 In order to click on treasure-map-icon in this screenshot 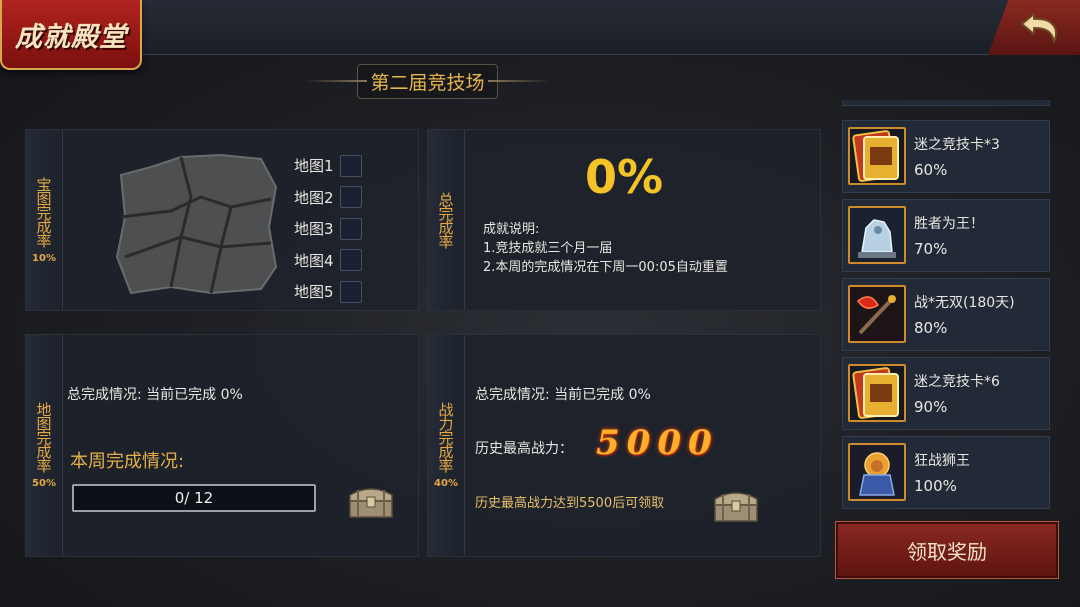, I will do `click(196, 224)`.